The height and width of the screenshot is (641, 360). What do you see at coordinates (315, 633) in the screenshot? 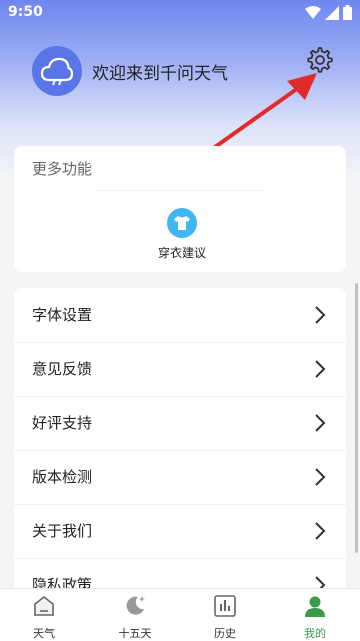
I see `tab-mine-label: 我的` at bounding box center [315, 633].